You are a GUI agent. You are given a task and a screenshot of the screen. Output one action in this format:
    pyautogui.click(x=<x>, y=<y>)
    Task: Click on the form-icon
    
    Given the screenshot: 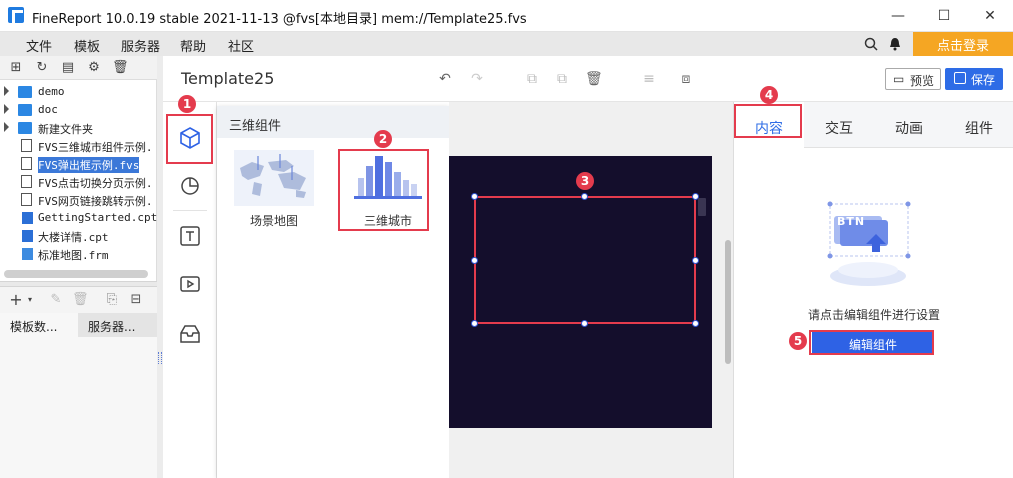 What is the action you would take?
    pyautogui.click(x=27, y=254)
    